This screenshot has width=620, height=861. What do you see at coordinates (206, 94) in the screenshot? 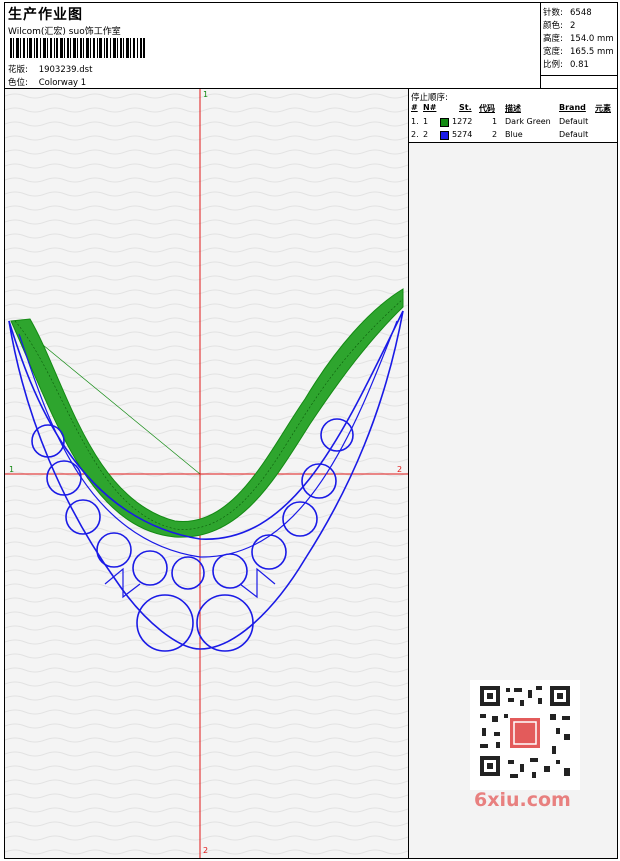
I see `axis-label-top: 1` at bounding box center [206, 94].